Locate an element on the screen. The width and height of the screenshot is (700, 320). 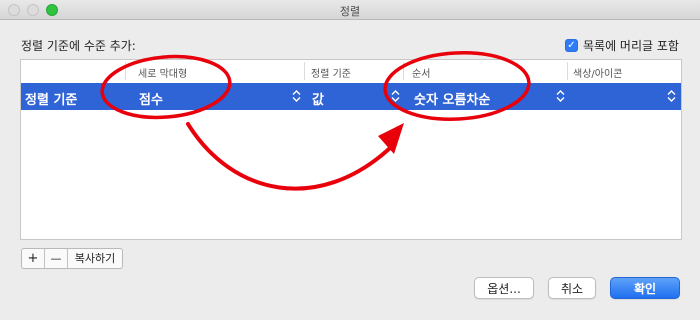
checkbox-checked-icon: ✓ is located at coordinates (571, 45).